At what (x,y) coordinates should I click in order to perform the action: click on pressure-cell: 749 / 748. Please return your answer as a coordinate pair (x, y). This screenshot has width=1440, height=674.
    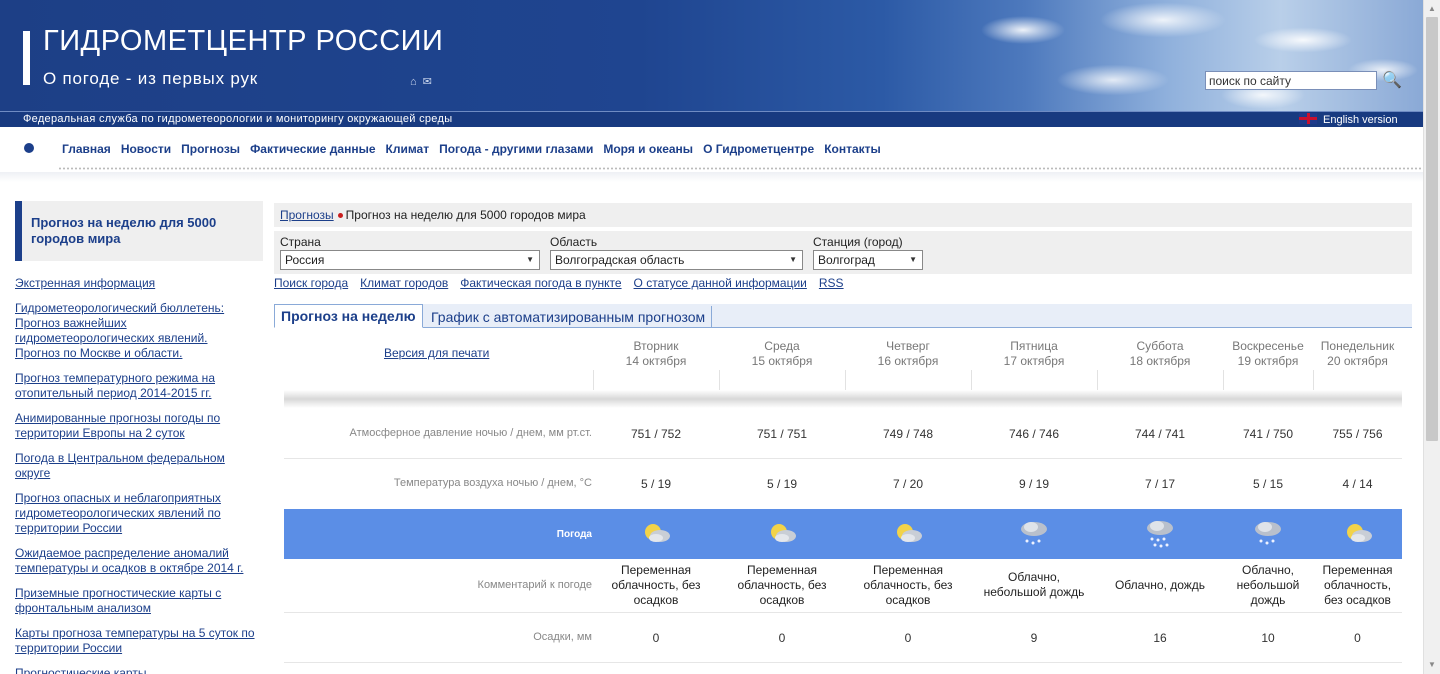
    Looking at the image, I should click on (908, 434).